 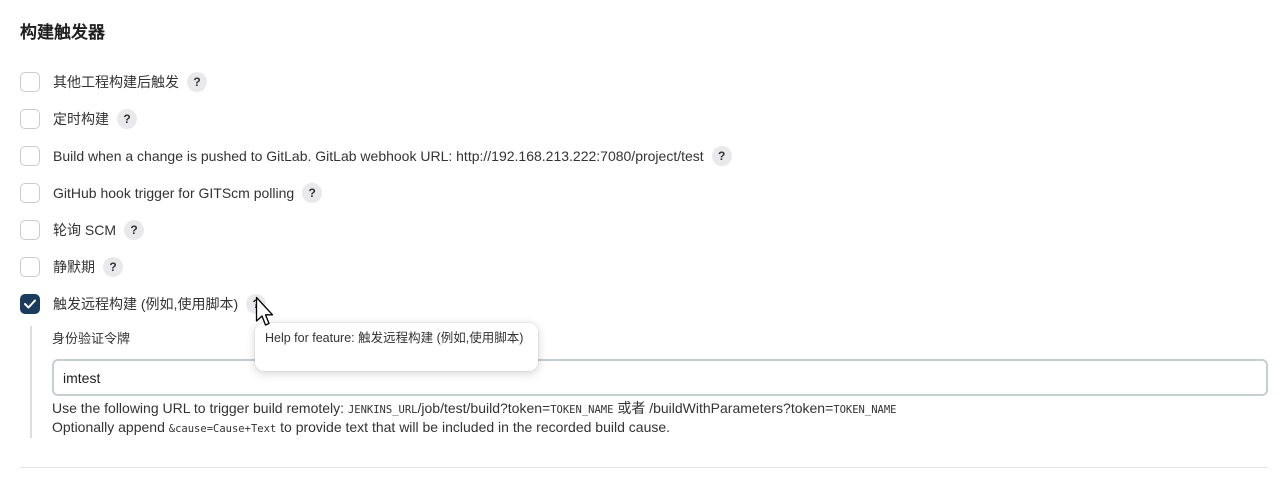 What do you see at coordinates (30, 82) in the screenshot?
I see `build-after-other-projects-checkbox` at bounding box center [30, 82].